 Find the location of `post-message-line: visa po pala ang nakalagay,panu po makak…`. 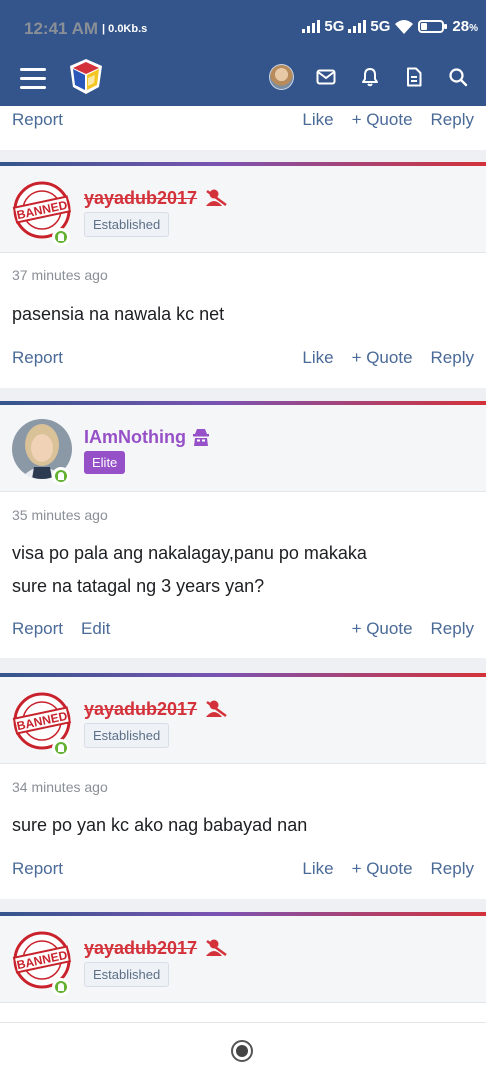

post-message-line: visa po pala ang nakalagay,panu po makak… is located at coordinates (189, 553).